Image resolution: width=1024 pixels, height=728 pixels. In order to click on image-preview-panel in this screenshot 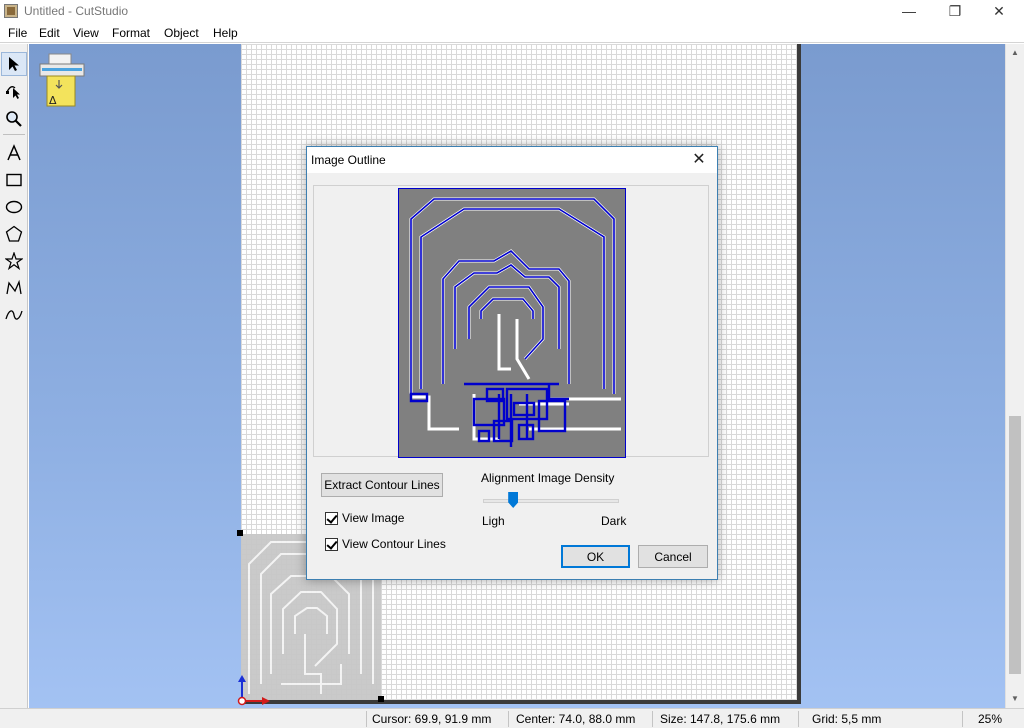, I will do `click(511, 321)`.